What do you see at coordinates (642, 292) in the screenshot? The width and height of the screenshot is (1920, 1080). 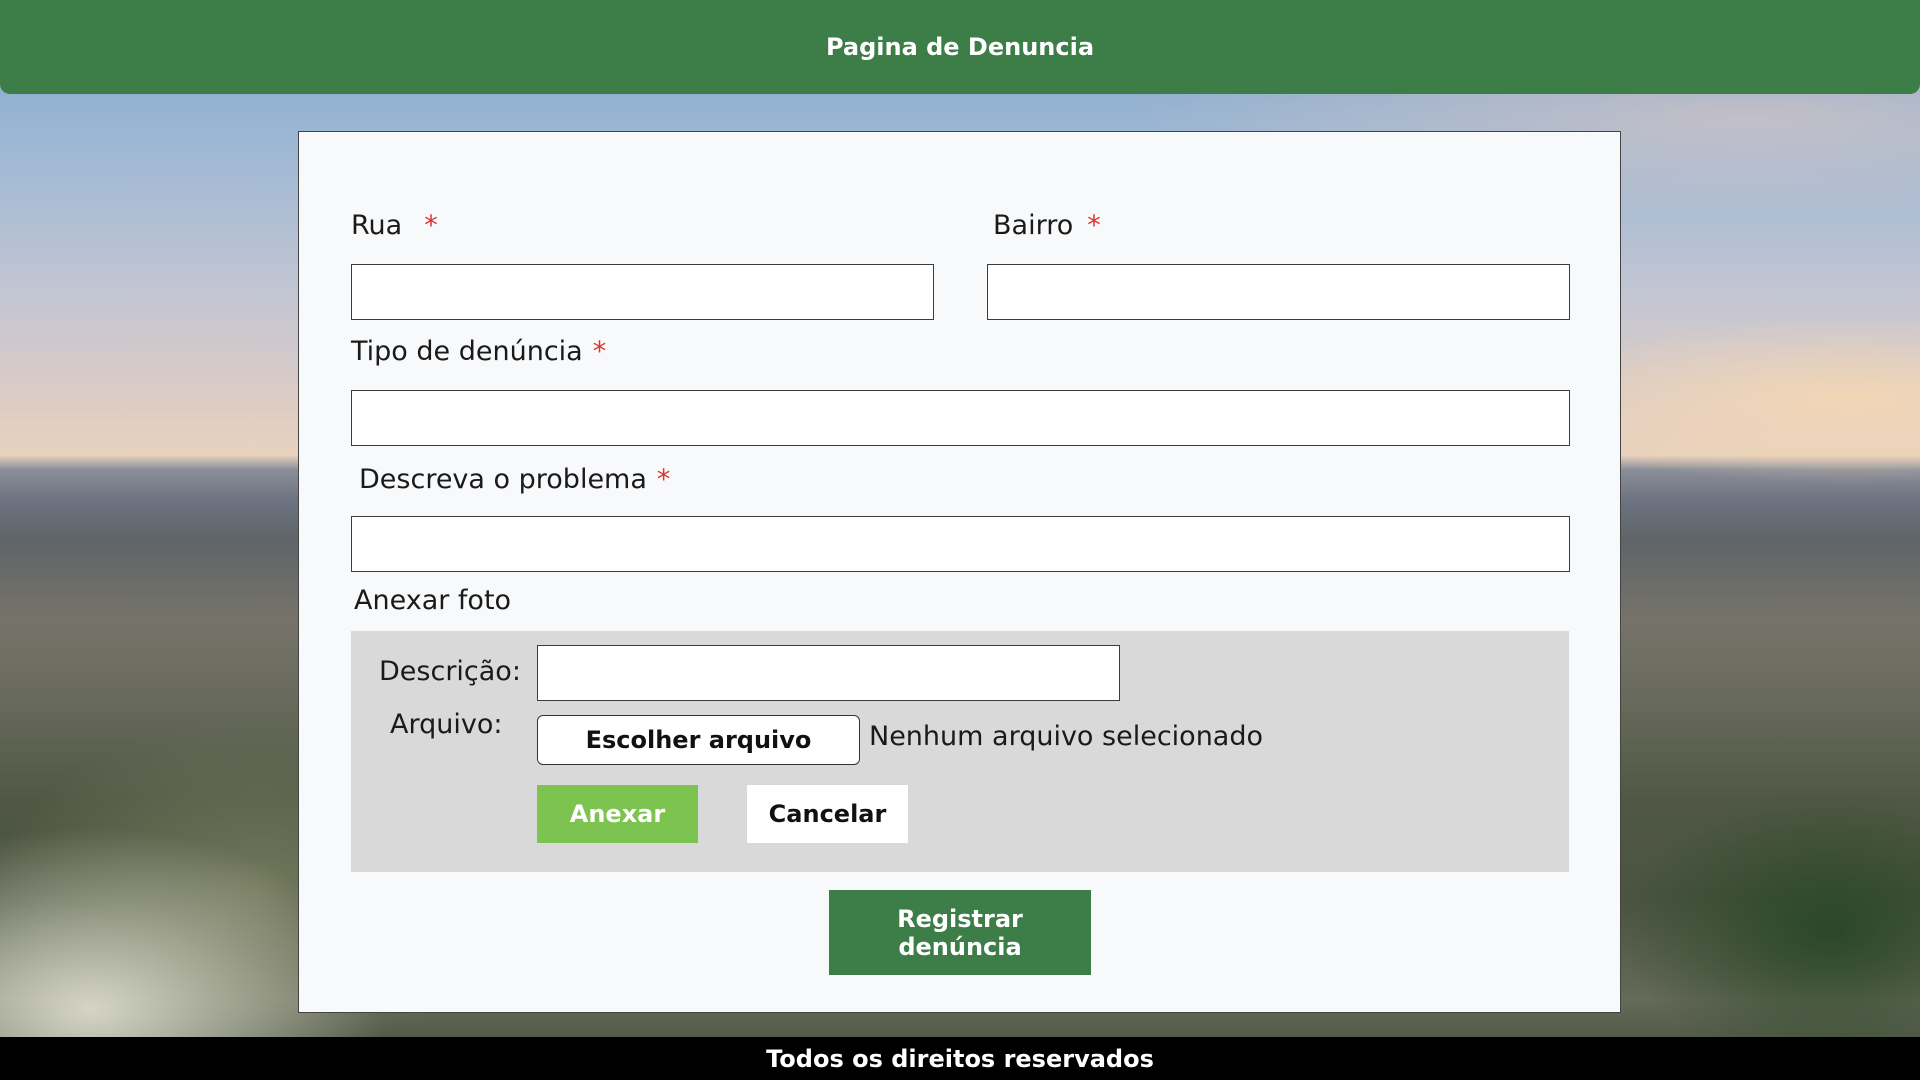 I see `rua-input` at bounding box center [642, 292].